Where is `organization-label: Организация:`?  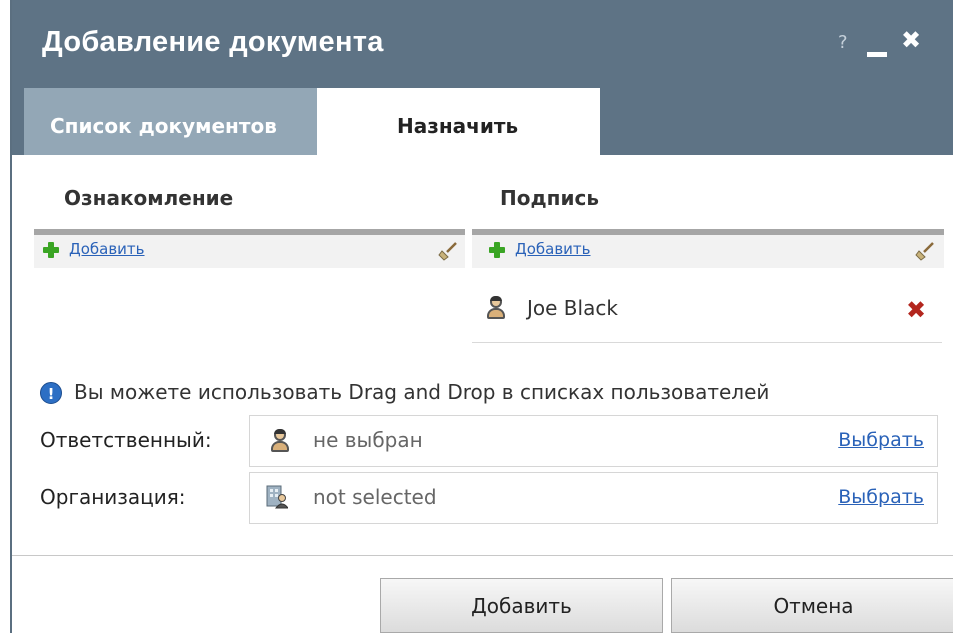
organization-label: Организация: is located at coordinates (113, 497).